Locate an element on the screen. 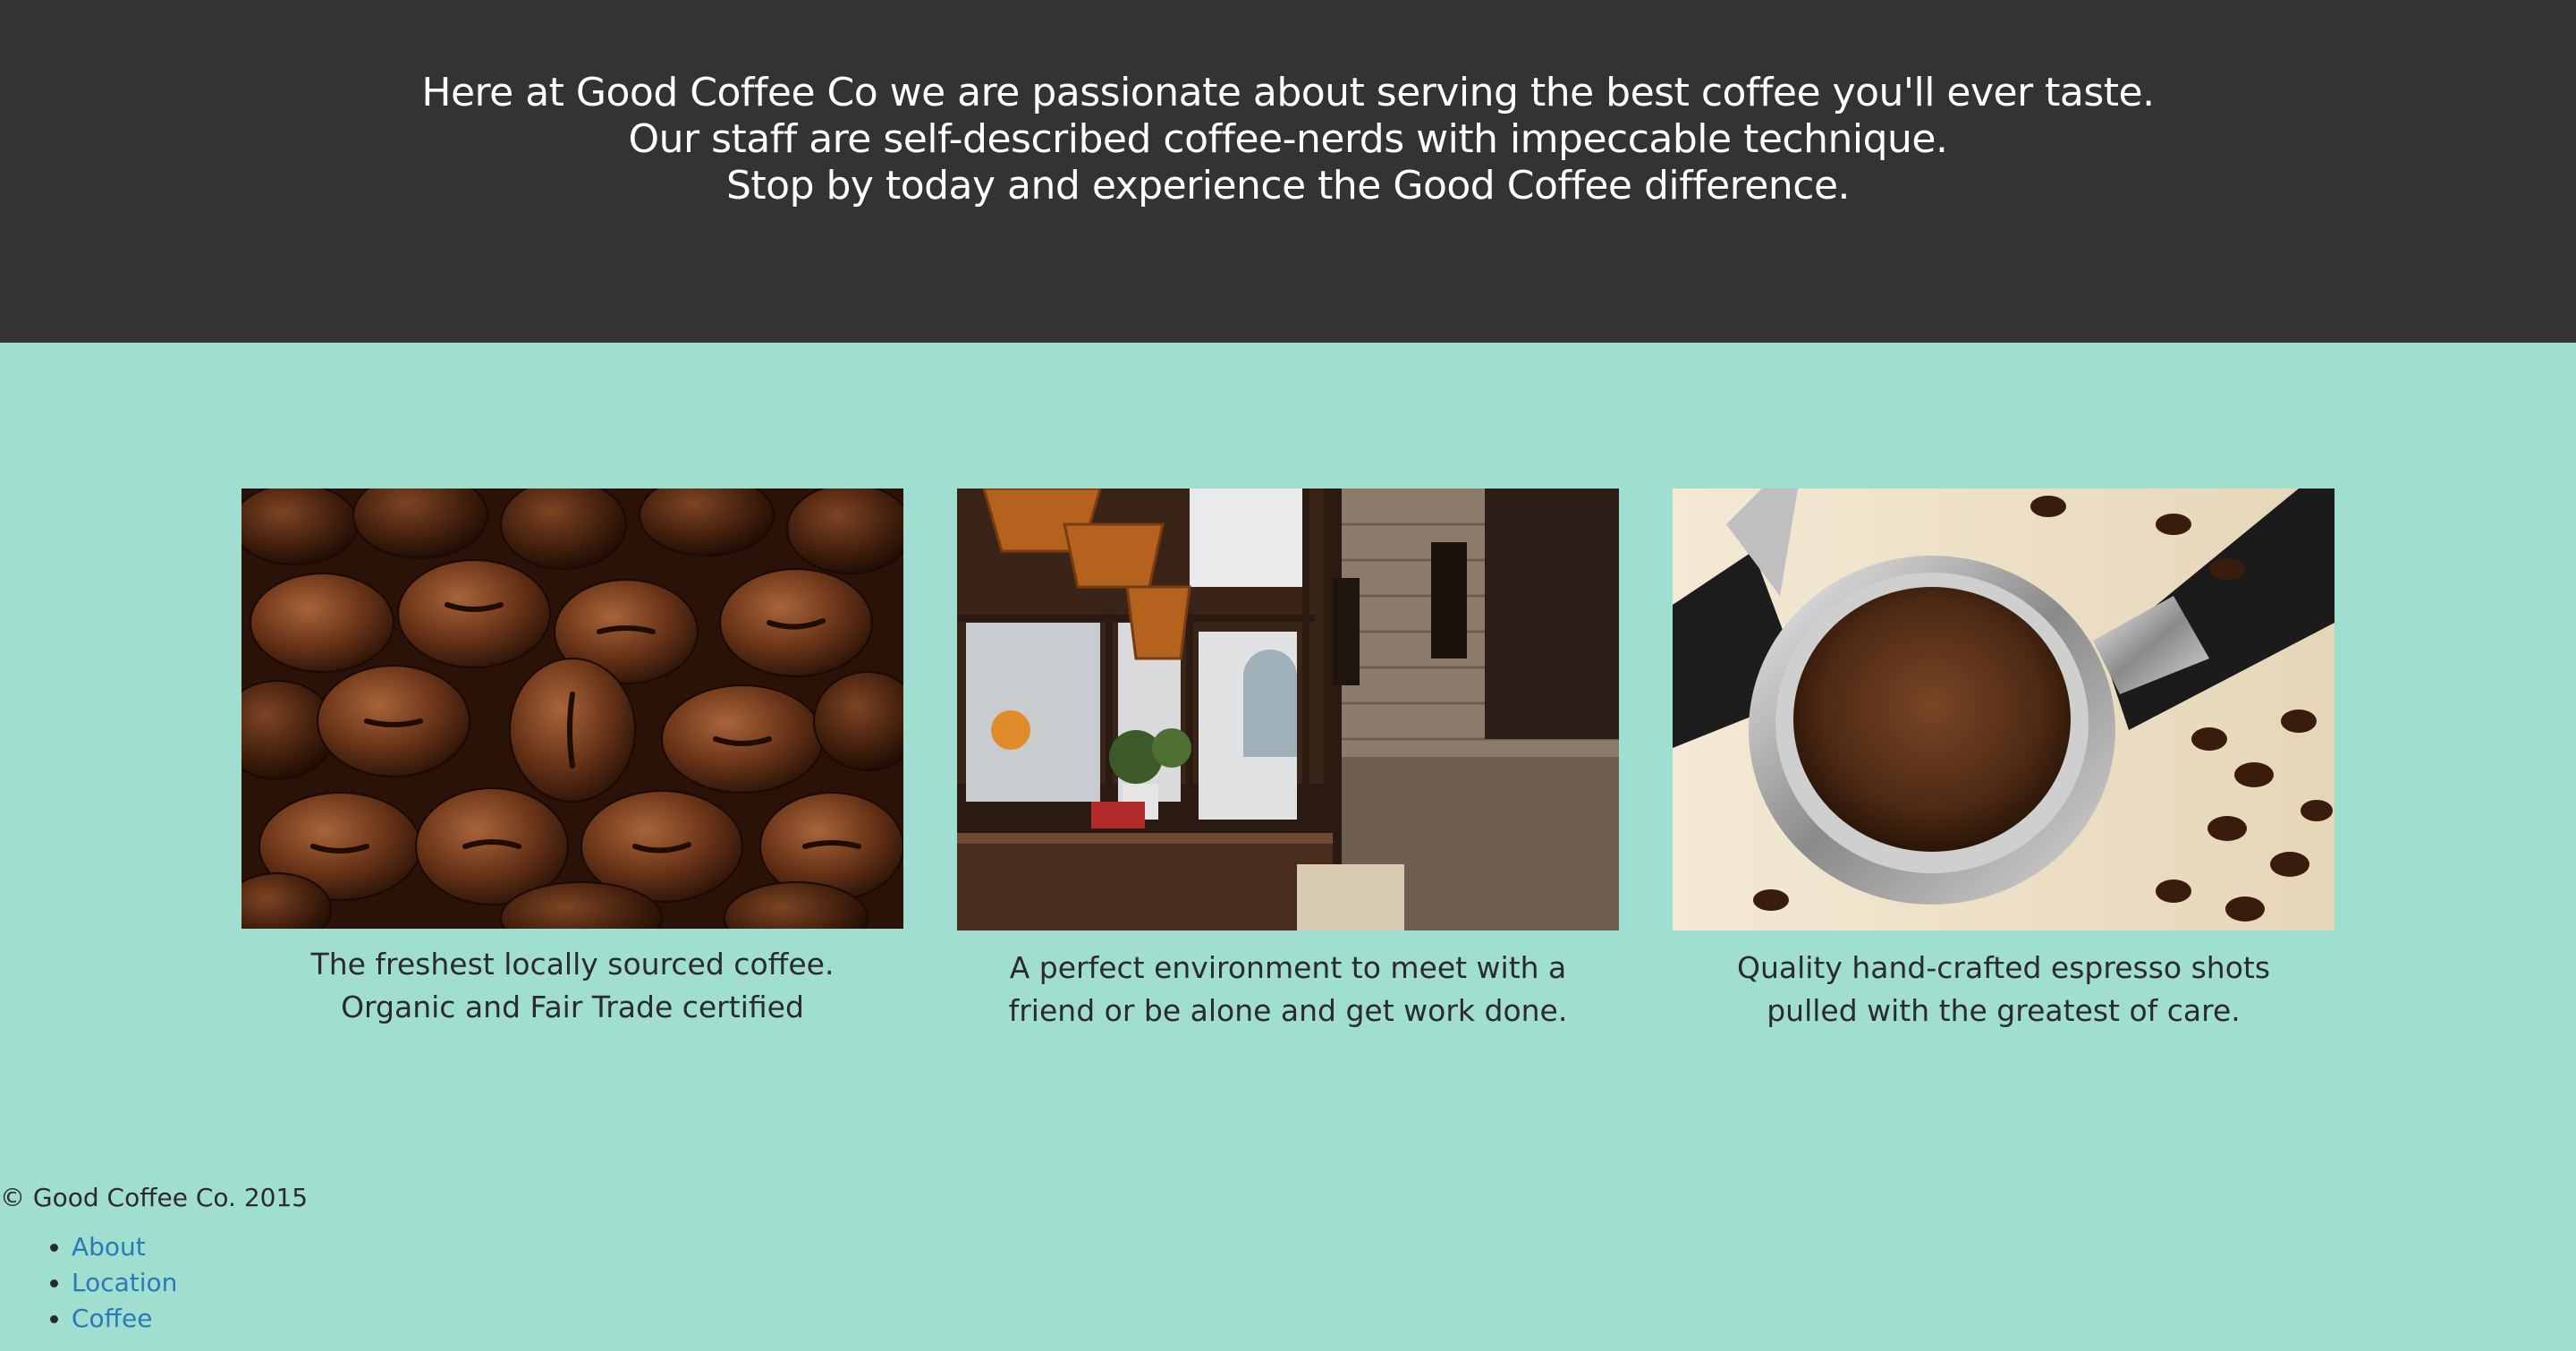 This screenshot has height=1351, width=2576. footer-nav-item-coffee: Coffee is located at coordinates (190, 1319).